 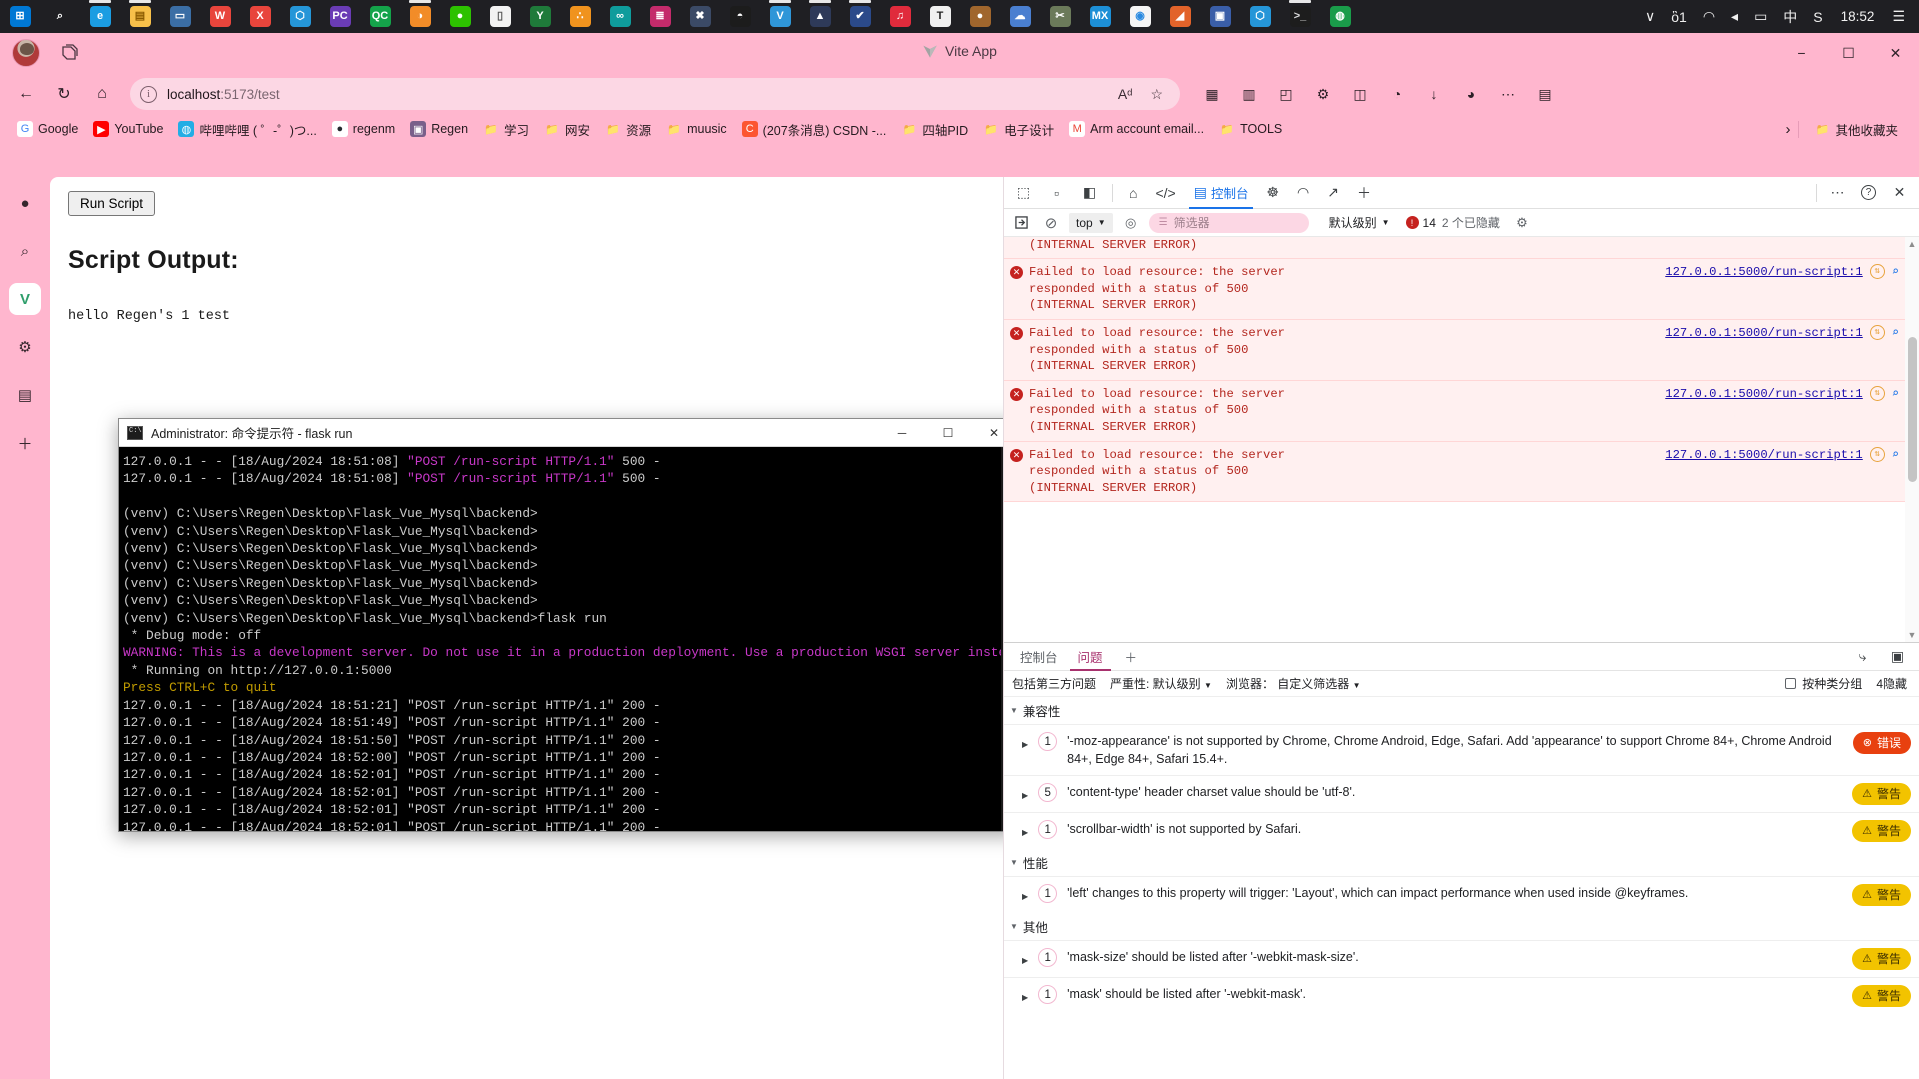 What do you see at coordinates (940, 16) in the screenshot?
I see `typing-app-icon: T` at bounding box center [940, 16].